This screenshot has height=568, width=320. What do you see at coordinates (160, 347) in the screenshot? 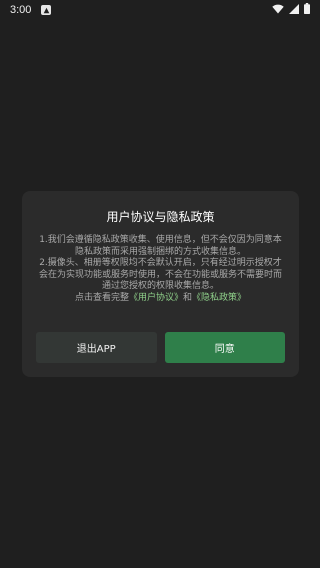
I see `dialog-button-row: 退出APP 同意` at bounding box center [160, 347].